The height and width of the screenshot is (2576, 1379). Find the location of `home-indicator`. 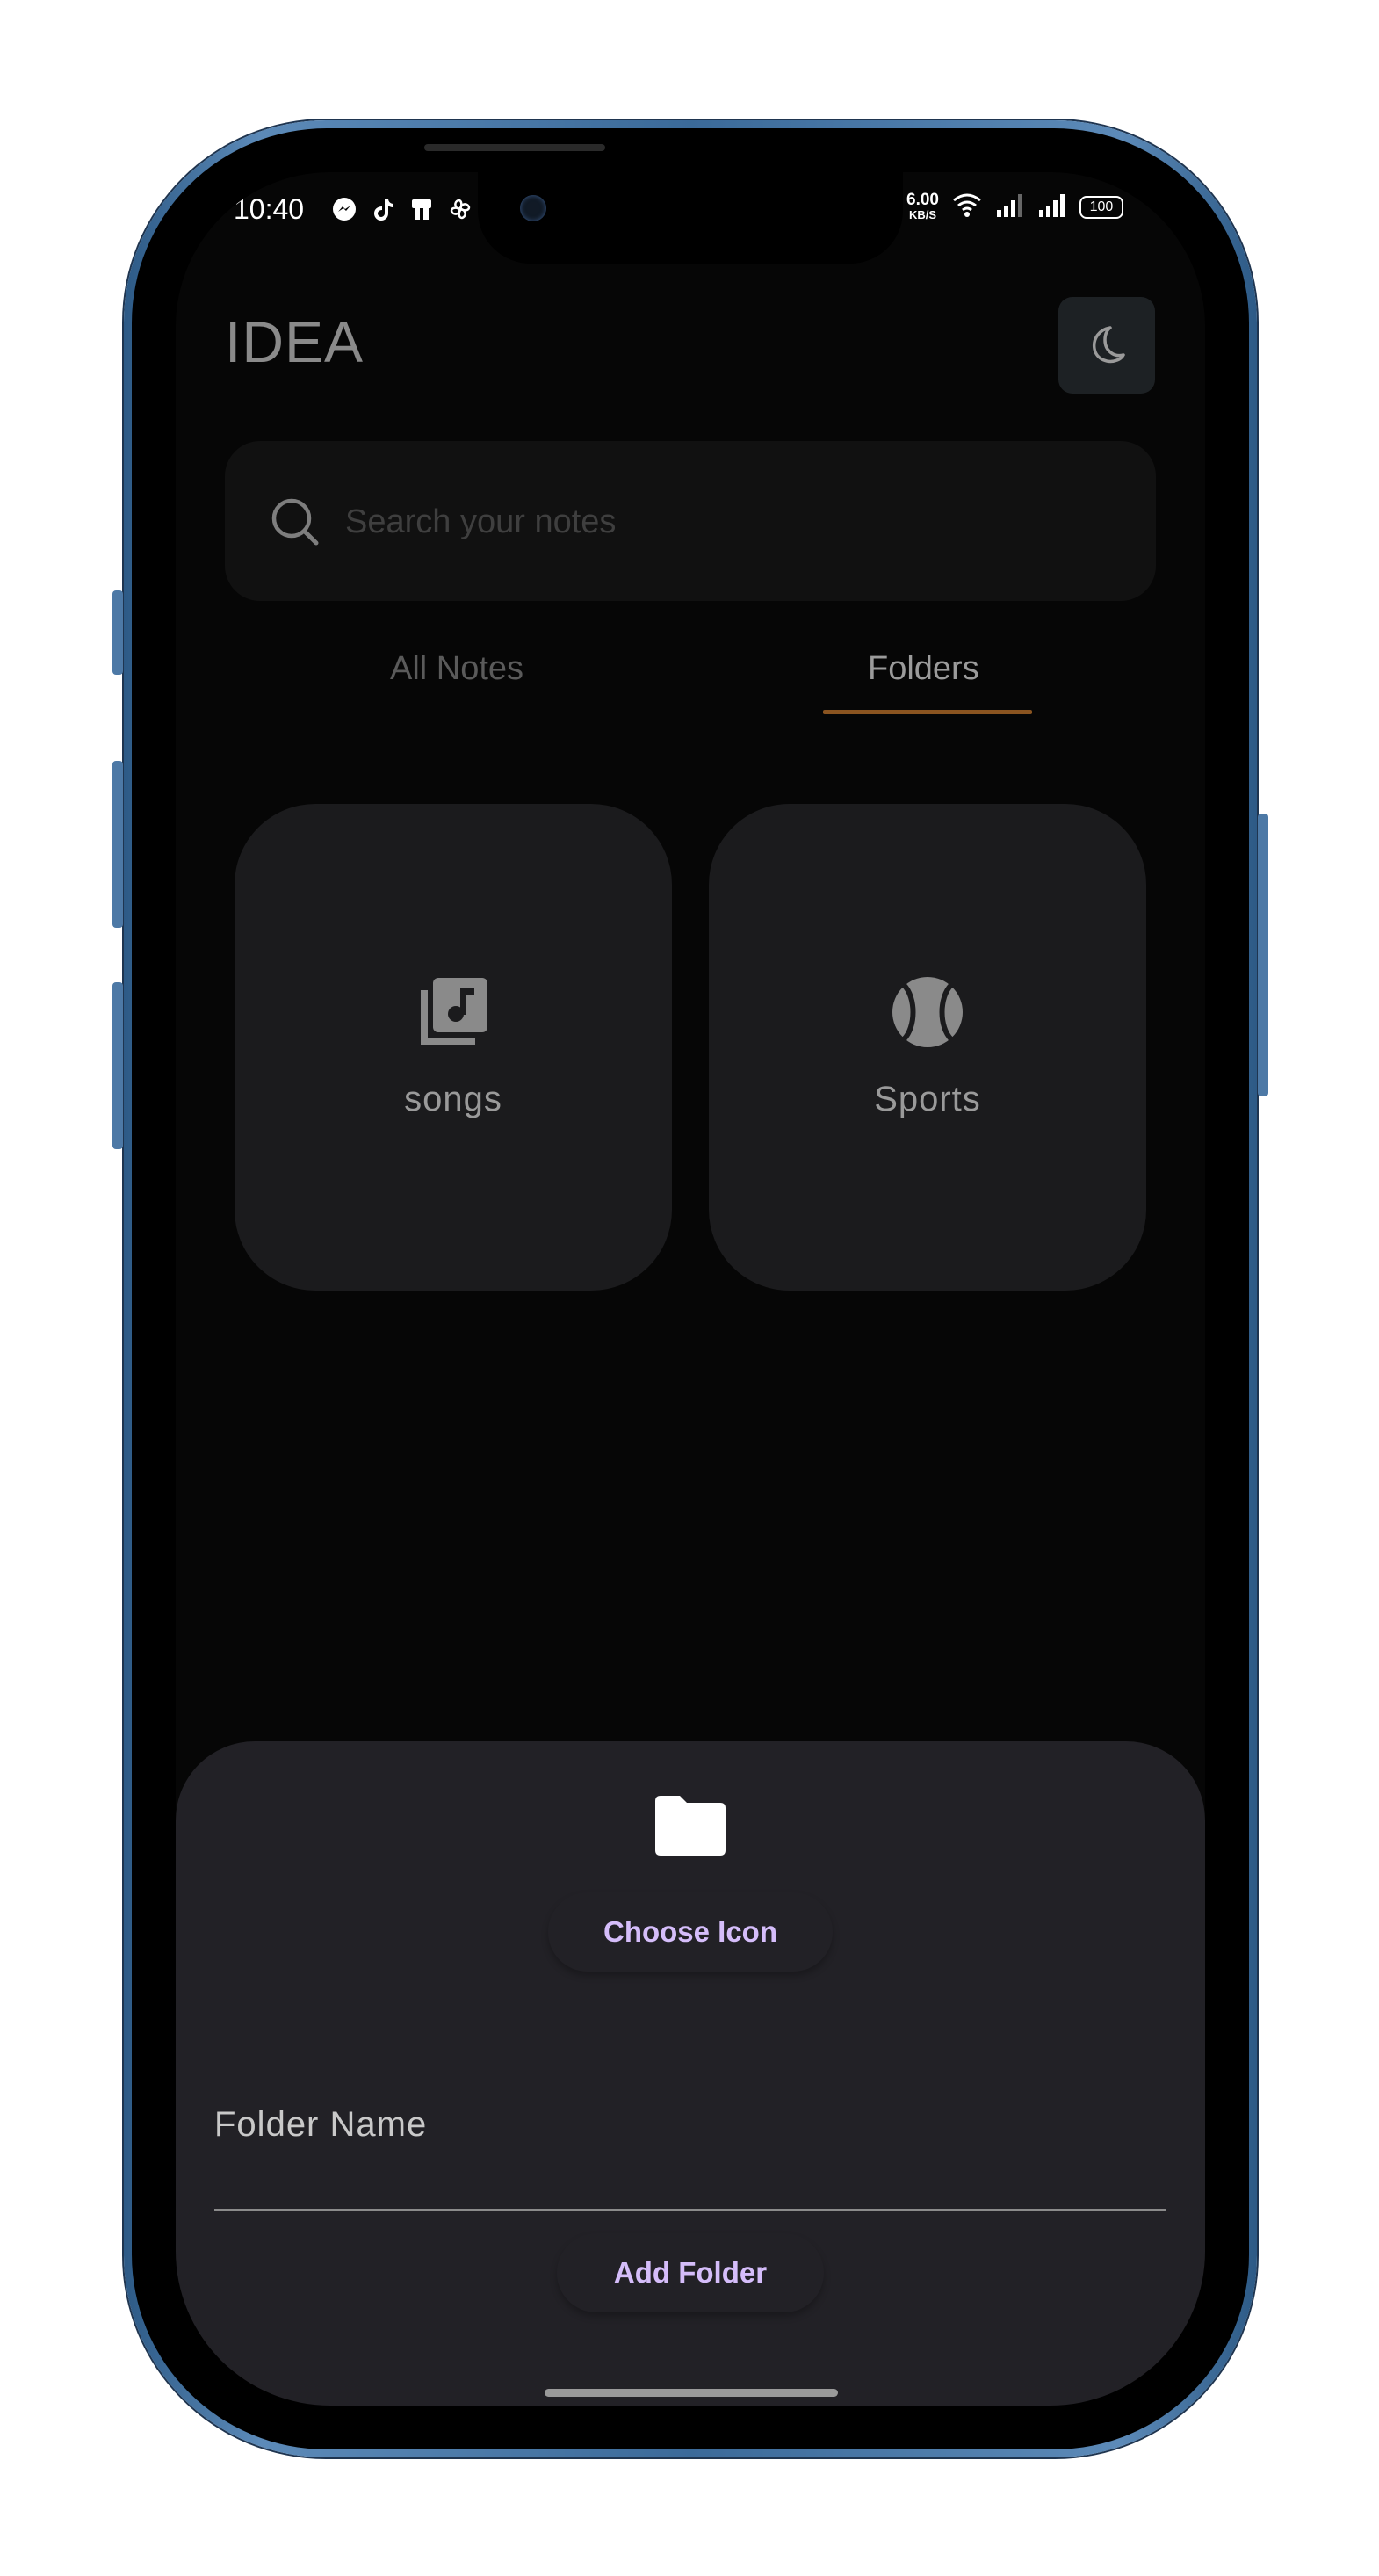

home-indicator is located at coordinates (691, 2393).